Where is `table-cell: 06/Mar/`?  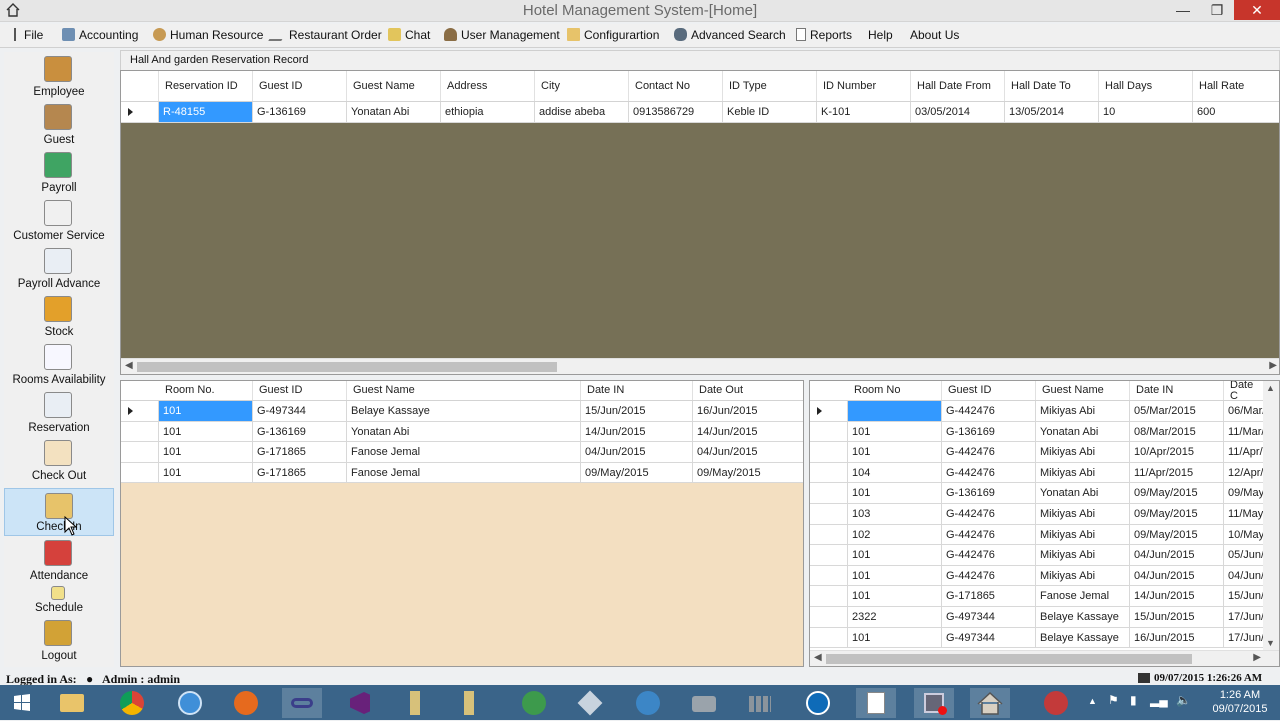 table-cell: 06/Mar/ is located at coordinates (1244, 411).